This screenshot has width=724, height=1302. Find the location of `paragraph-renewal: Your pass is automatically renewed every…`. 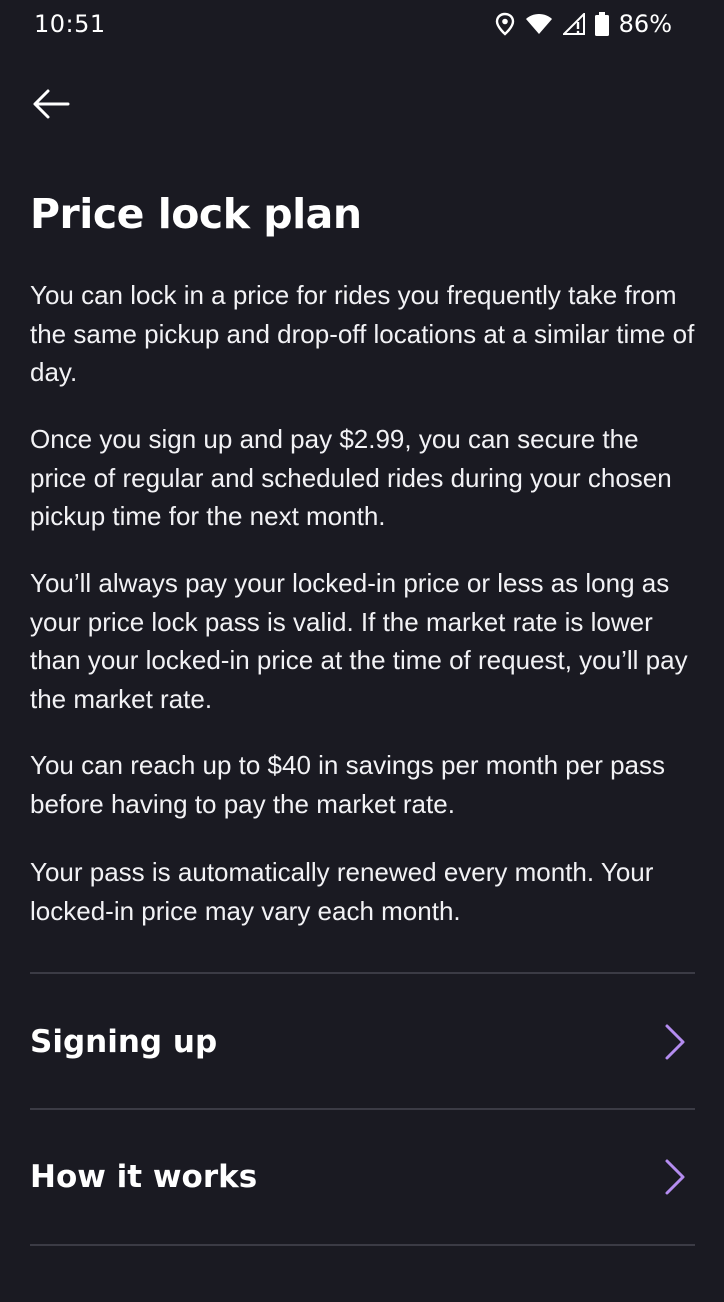

paragraph-renewal: Your pass is automatically renewed every… is located at coordinates (342, 891).